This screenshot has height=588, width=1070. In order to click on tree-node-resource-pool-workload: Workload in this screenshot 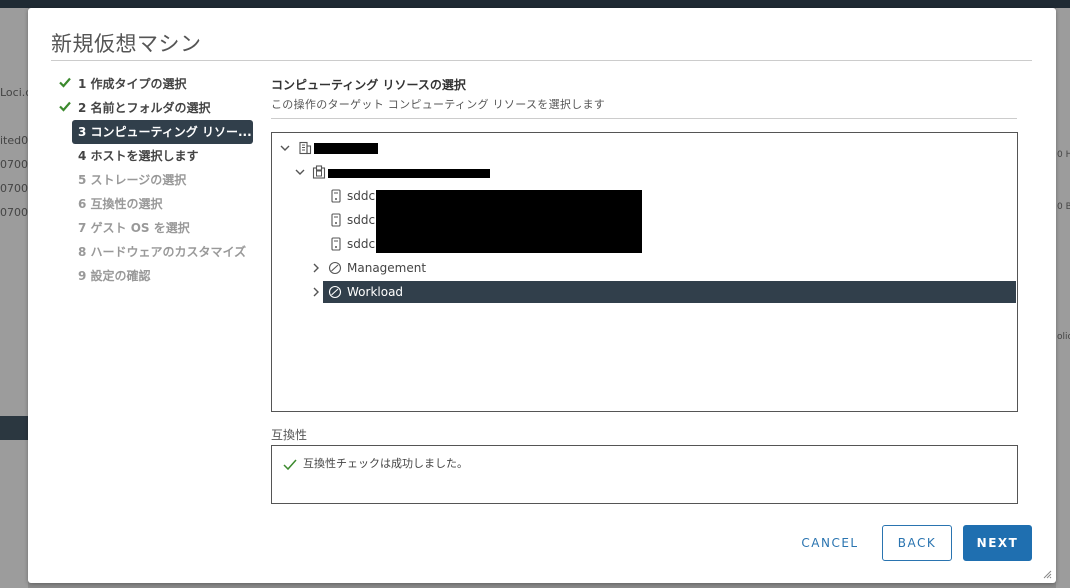, I will do `click(644, 292)`.